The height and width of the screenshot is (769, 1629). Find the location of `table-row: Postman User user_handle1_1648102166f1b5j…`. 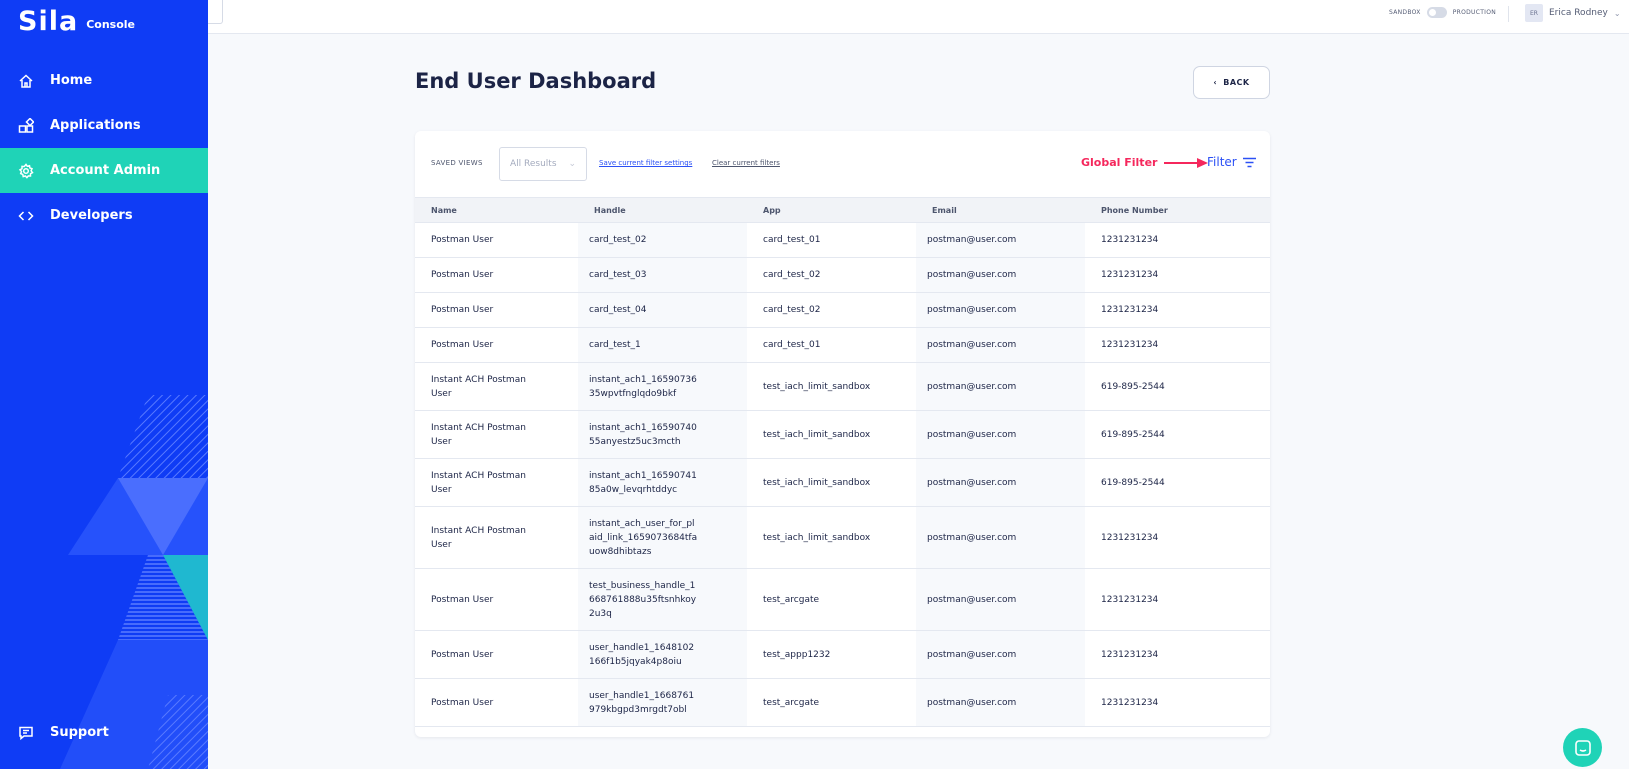

table-row: Postman User user_handle1_1648102166f1b5j… is located at coordinates (842, 654).